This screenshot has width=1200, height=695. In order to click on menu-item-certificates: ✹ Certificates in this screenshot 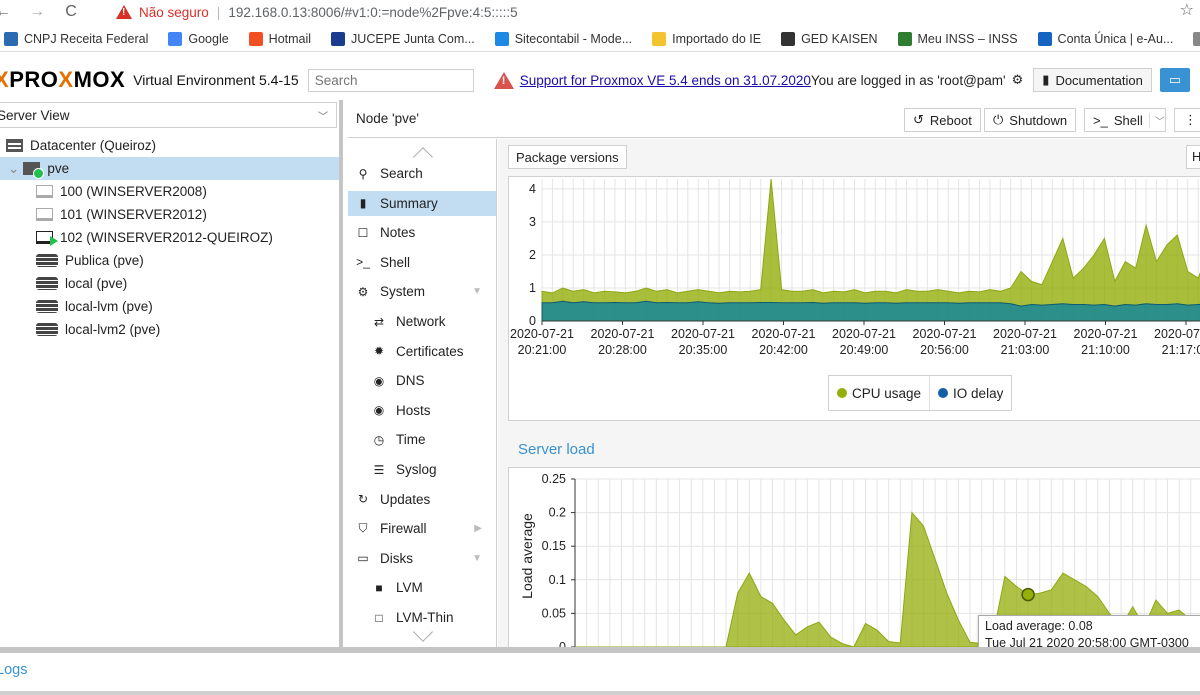, I will do `click(422, 351)`.